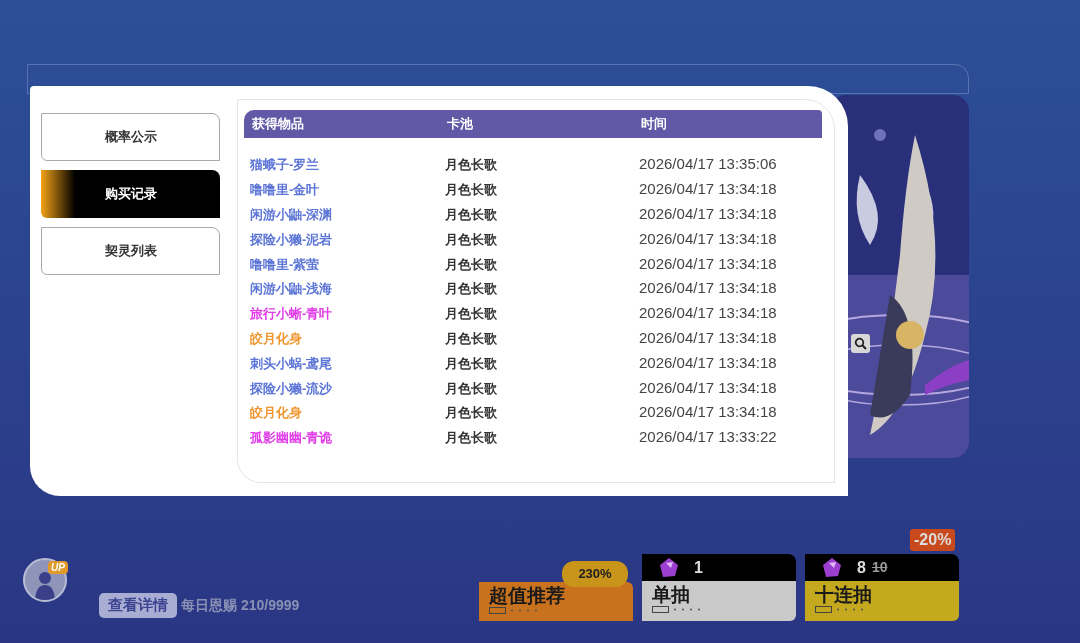 This screenshot has height=643, width=1080. I want to click on draw-label: 单抽, so click(671, 594).